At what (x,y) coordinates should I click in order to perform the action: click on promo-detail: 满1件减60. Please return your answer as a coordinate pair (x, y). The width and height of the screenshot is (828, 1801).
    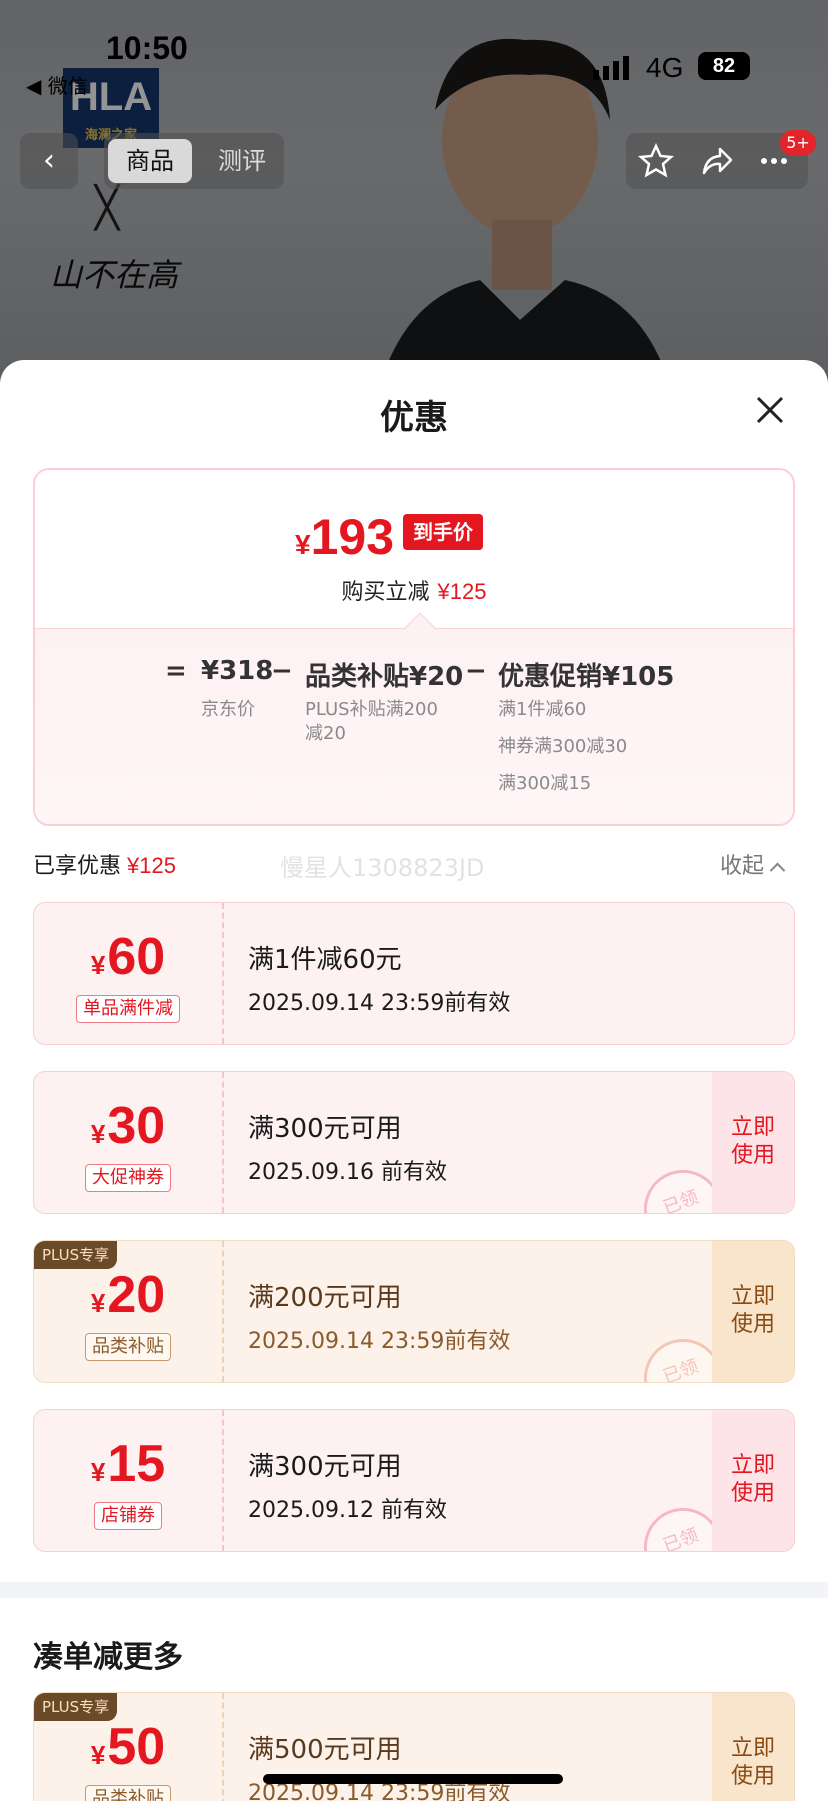
    Looking at the image, I should click on (542, 709).